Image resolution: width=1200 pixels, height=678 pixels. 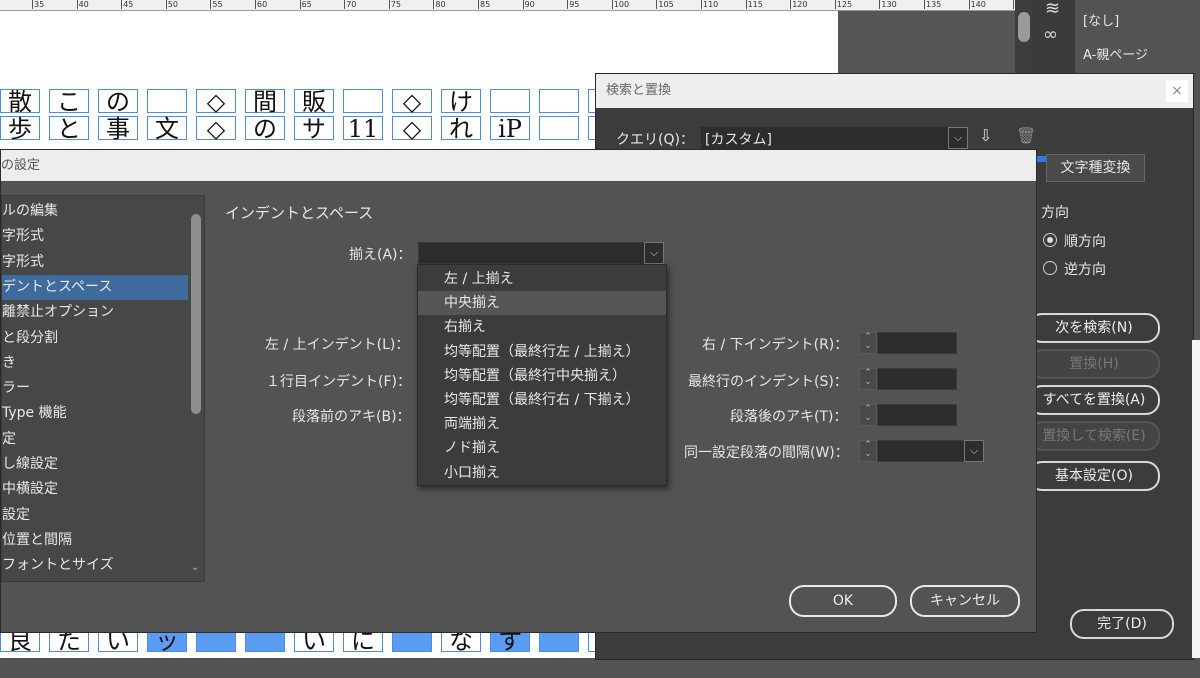 I want to click on category-list-item: 定, so click(x=95, y=439).